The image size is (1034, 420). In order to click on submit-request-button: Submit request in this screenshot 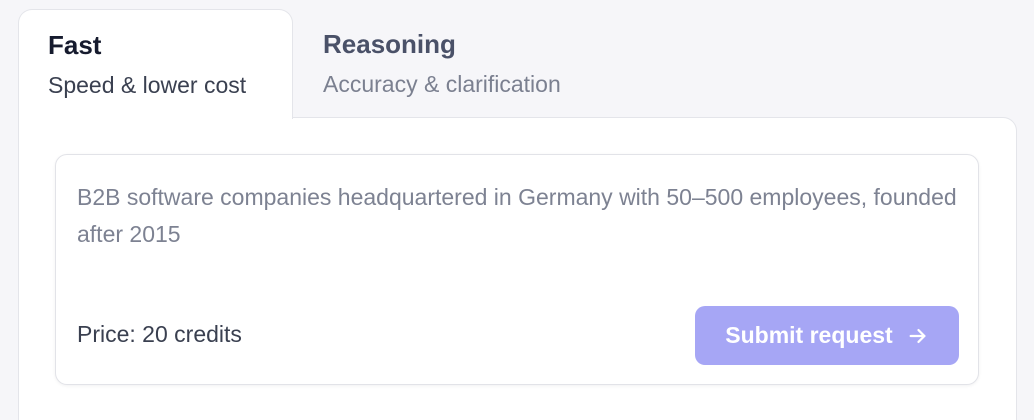, I will do `click(827, 335)`.